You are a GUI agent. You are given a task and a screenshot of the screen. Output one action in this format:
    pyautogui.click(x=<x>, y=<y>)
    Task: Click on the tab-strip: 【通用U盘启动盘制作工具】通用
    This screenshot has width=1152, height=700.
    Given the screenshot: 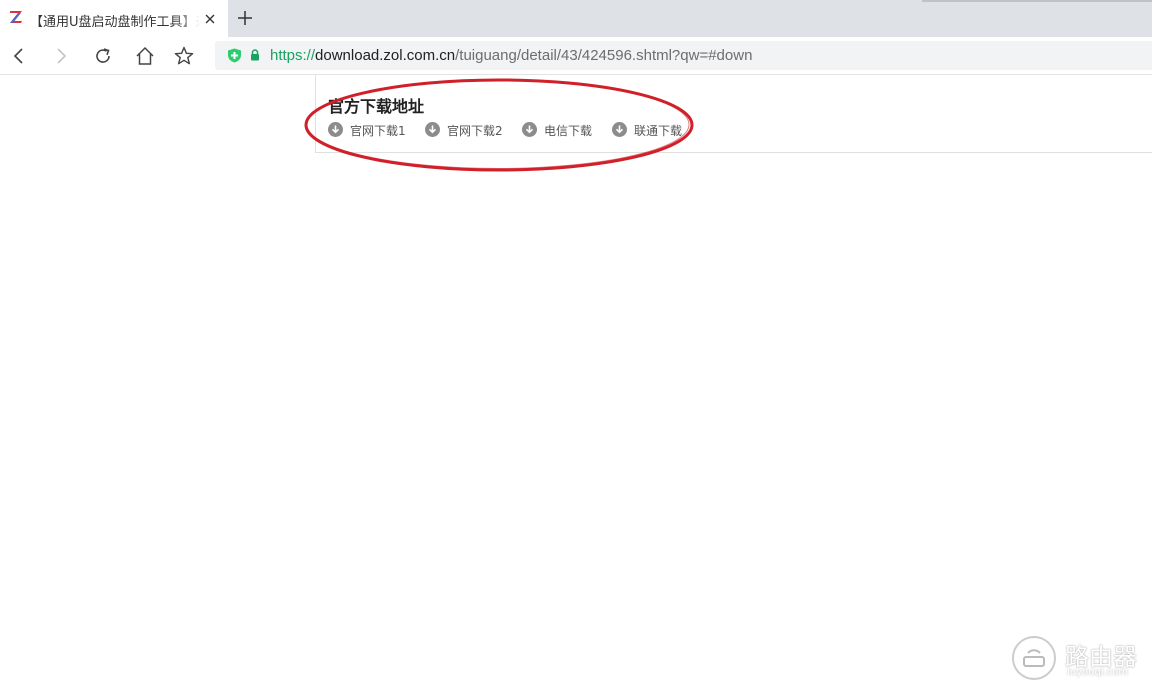 What is the action you would take?
    pyautogui.click(x=576, y=18)
    